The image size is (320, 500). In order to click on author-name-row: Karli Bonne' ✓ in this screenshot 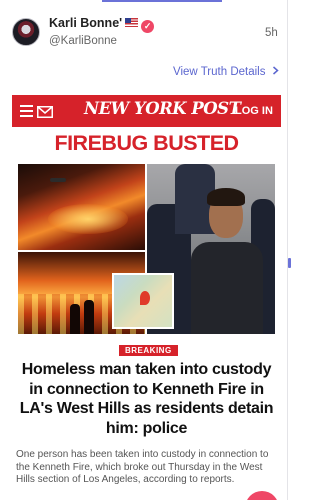, I will do `click(102, 24)`.